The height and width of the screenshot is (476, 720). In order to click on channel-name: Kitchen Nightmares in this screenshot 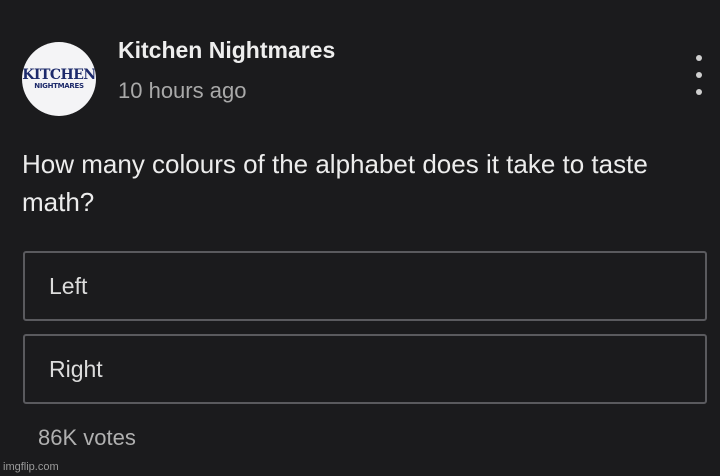, I will do `click(226, 50)`.